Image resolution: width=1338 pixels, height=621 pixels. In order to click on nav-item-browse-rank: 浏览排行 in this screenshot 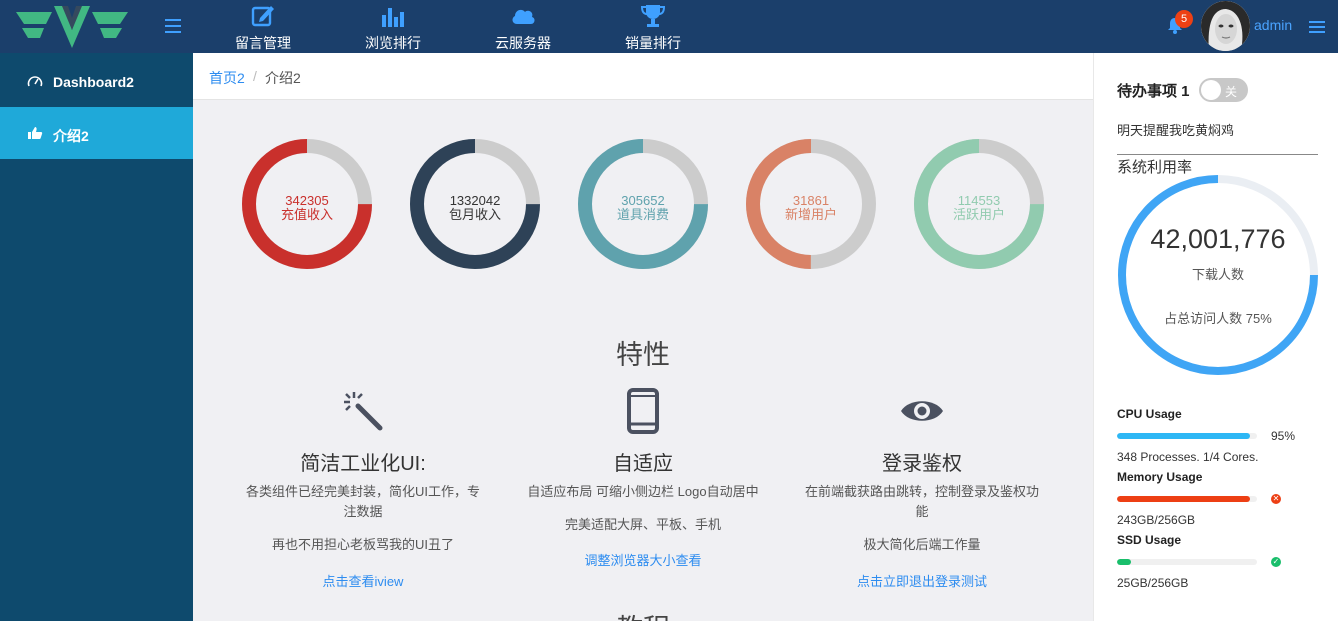, I will do `click(393, 26)`.